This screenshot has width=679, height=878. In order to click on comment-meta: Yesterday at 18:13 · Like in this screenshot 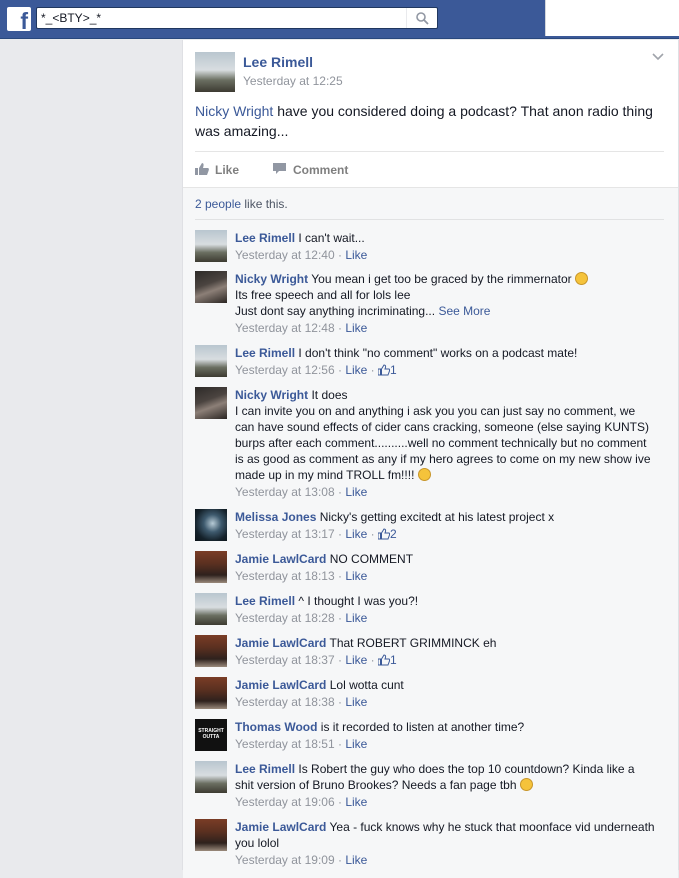, I will do `click(301, 576)`.